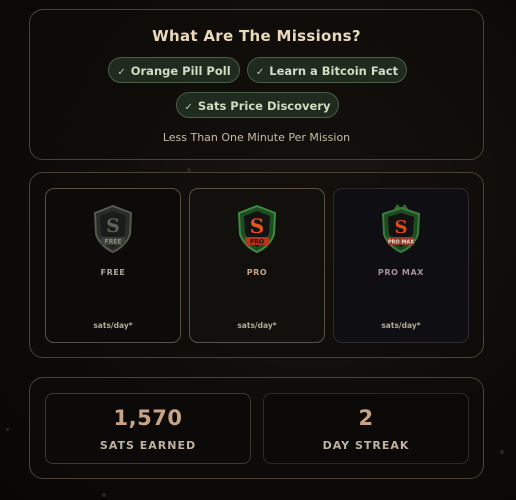  What do you see at coordinates (148, 418) in the screenshot?
I see `sats-earned-value: 1,570` at bounding box center [148, 418].